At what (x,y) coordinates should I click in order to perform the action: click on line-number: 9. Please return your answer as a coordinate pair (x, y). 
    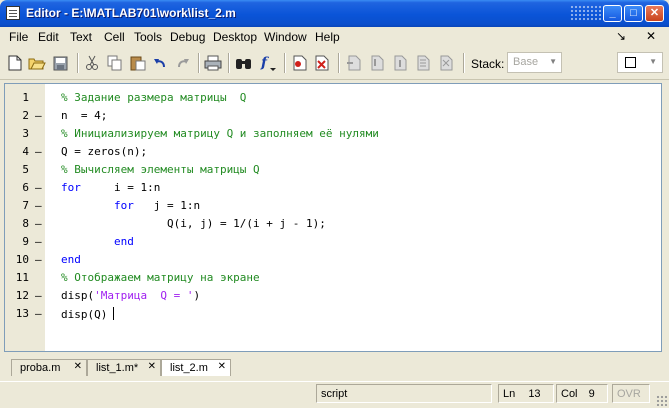
    Looking at the image, I should click on (25, 241).